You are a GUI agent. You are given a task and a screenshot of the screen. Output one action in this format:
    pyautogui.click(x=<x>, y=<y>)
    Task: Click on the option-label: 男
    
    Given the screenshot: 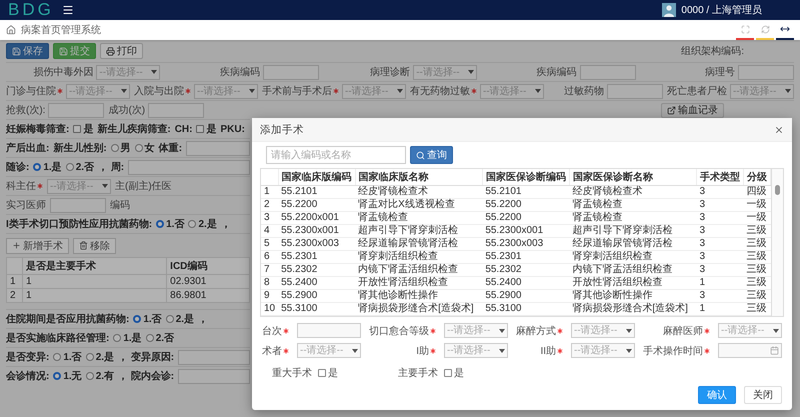 What is the action you would take?
    pyautogui.click(x=125, y=148)
    